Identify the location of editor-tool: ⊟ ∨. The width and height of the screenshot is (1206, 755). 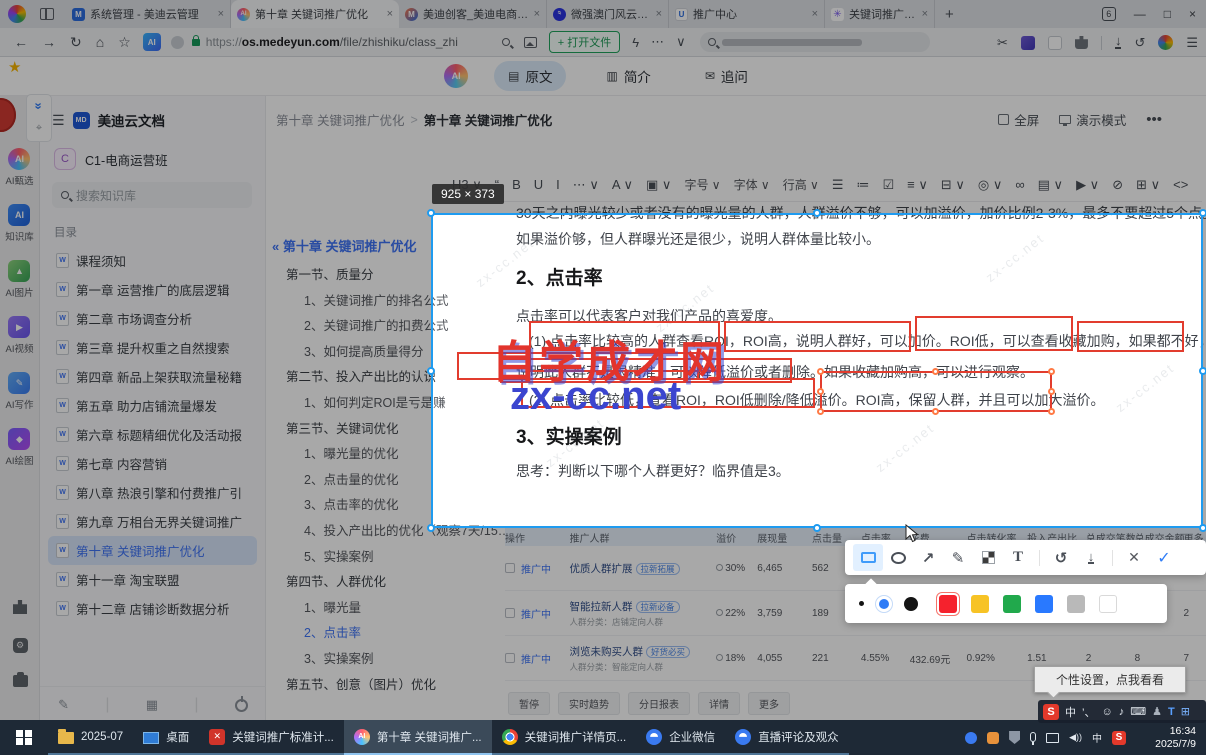
(953, 185).